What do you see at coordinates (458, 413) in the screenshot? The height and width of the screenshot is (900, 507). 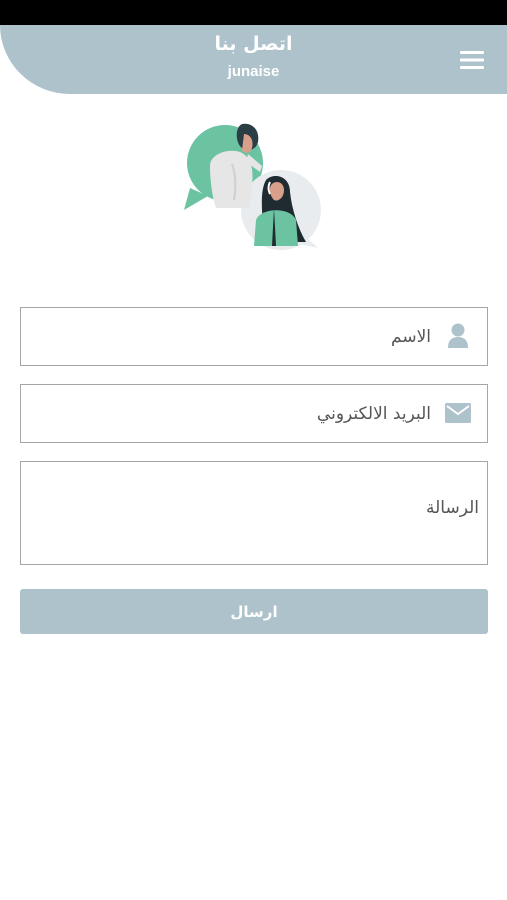 I see `envelope-icon` at bounding box center [458, 413].